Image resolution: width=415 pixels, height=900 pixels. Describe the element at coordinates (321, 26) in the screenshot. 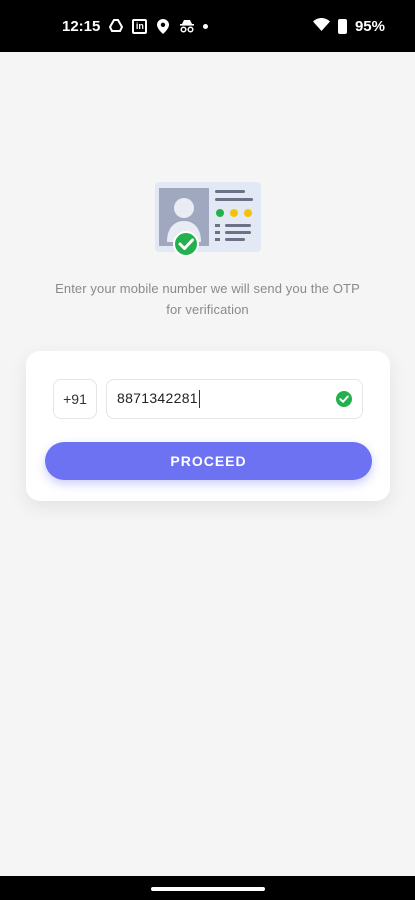

I see `wifi-icon` at that location.